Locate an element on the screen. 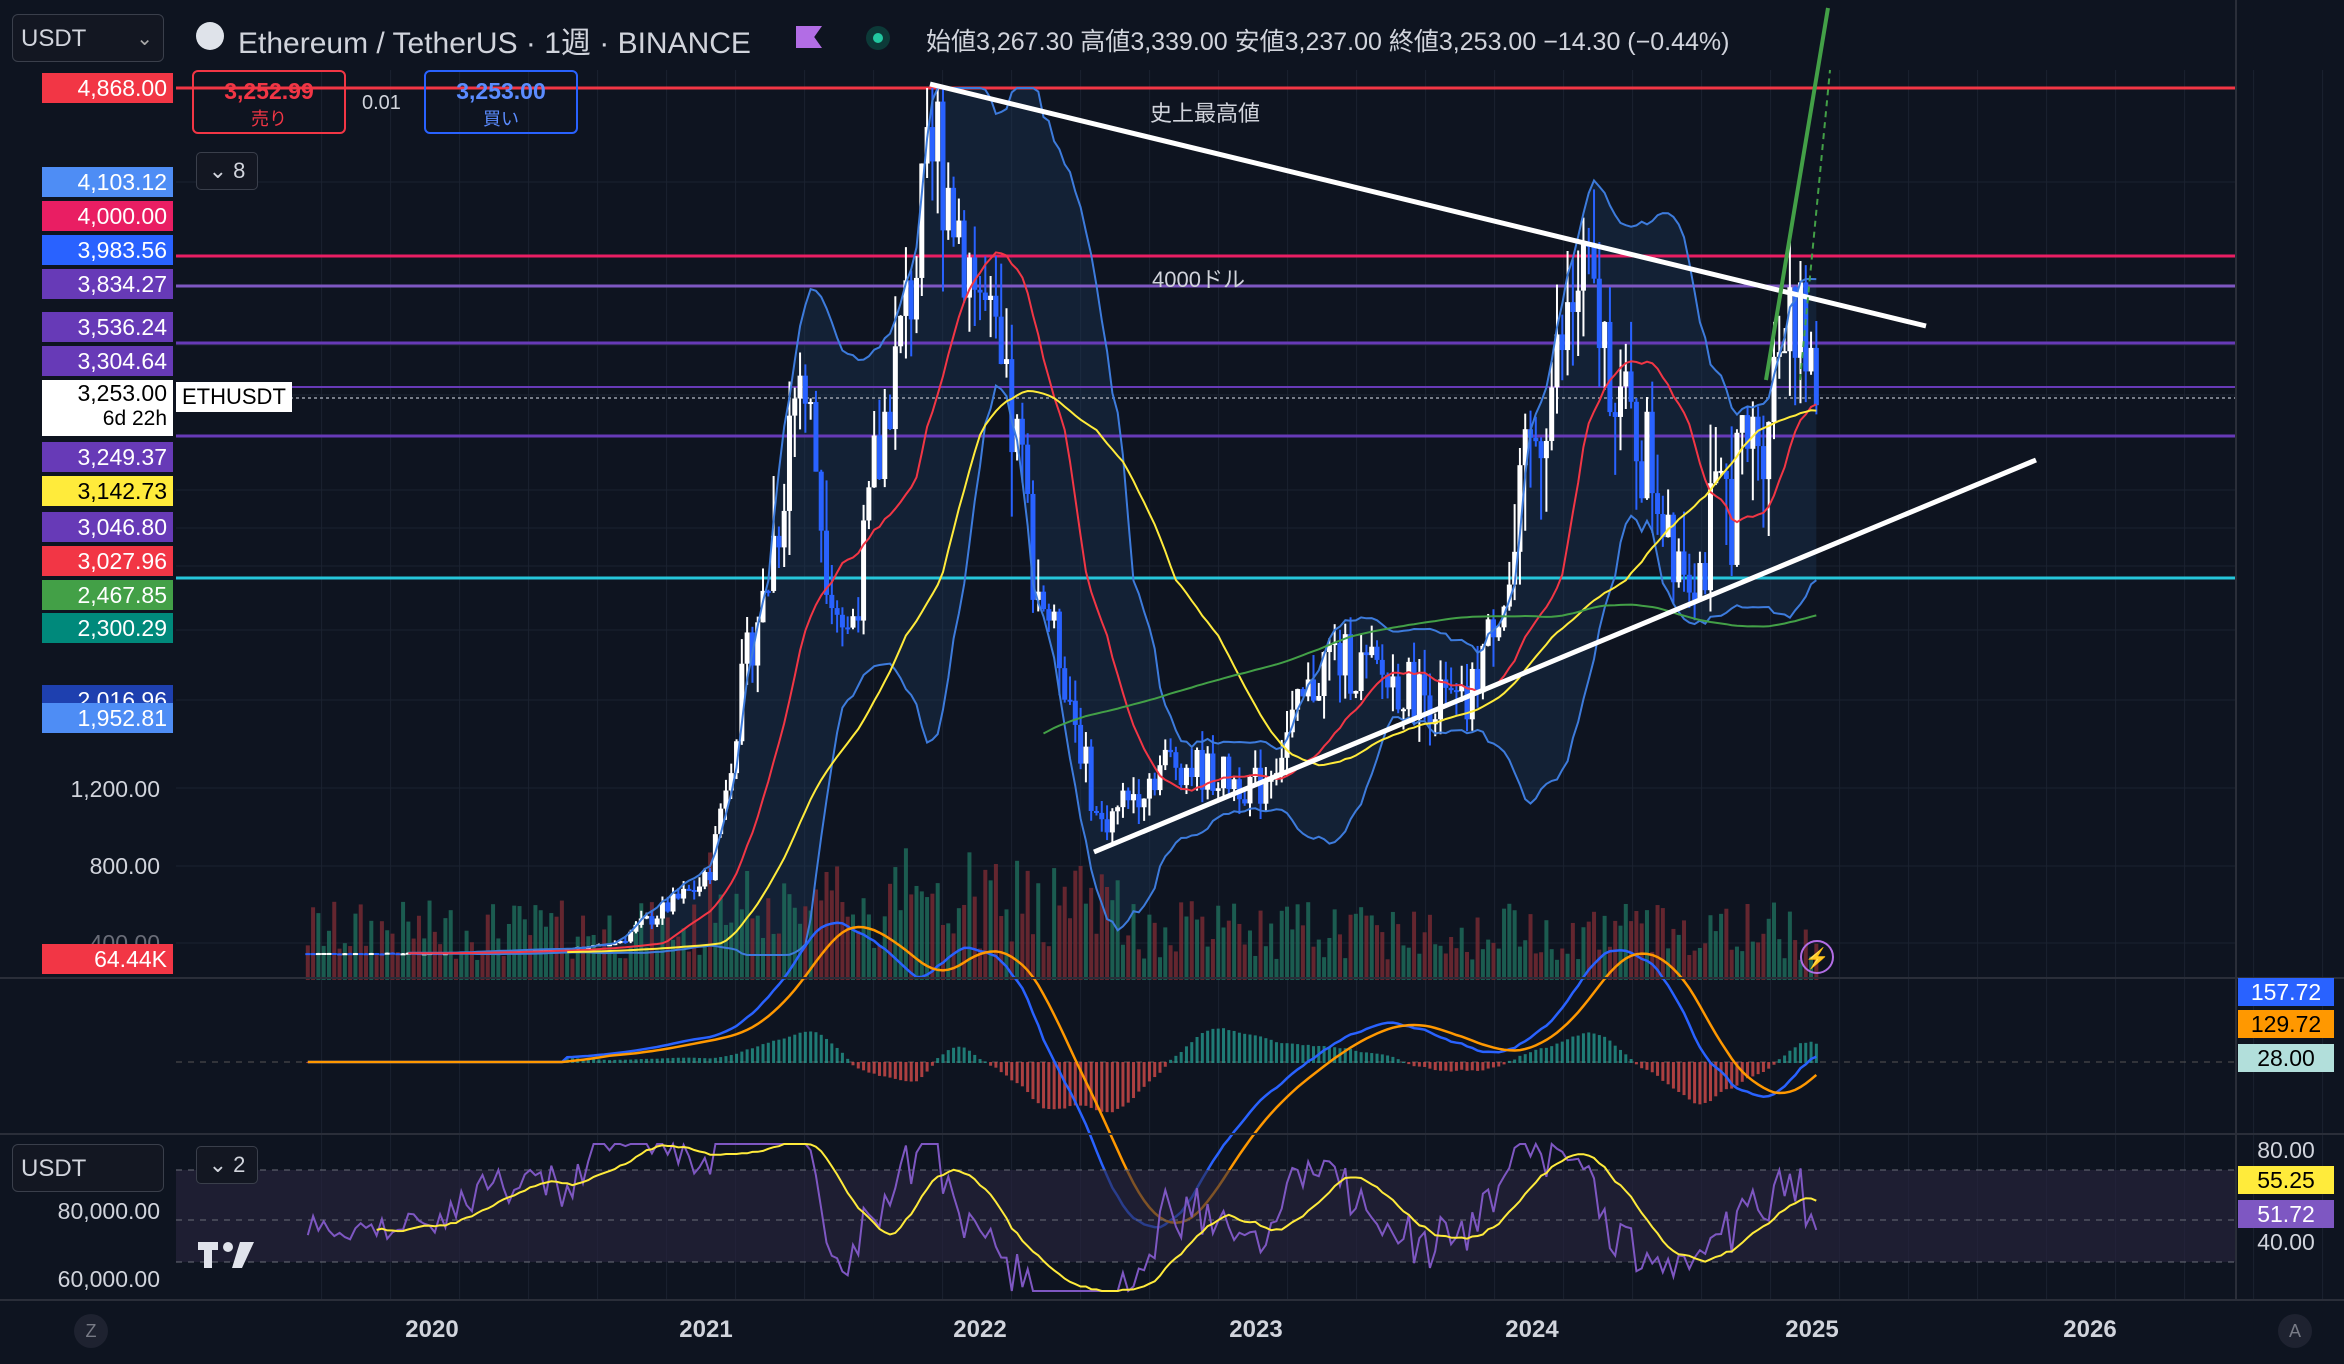  price-tag-text: 3,834.27 is located at coordinates (122, 284).